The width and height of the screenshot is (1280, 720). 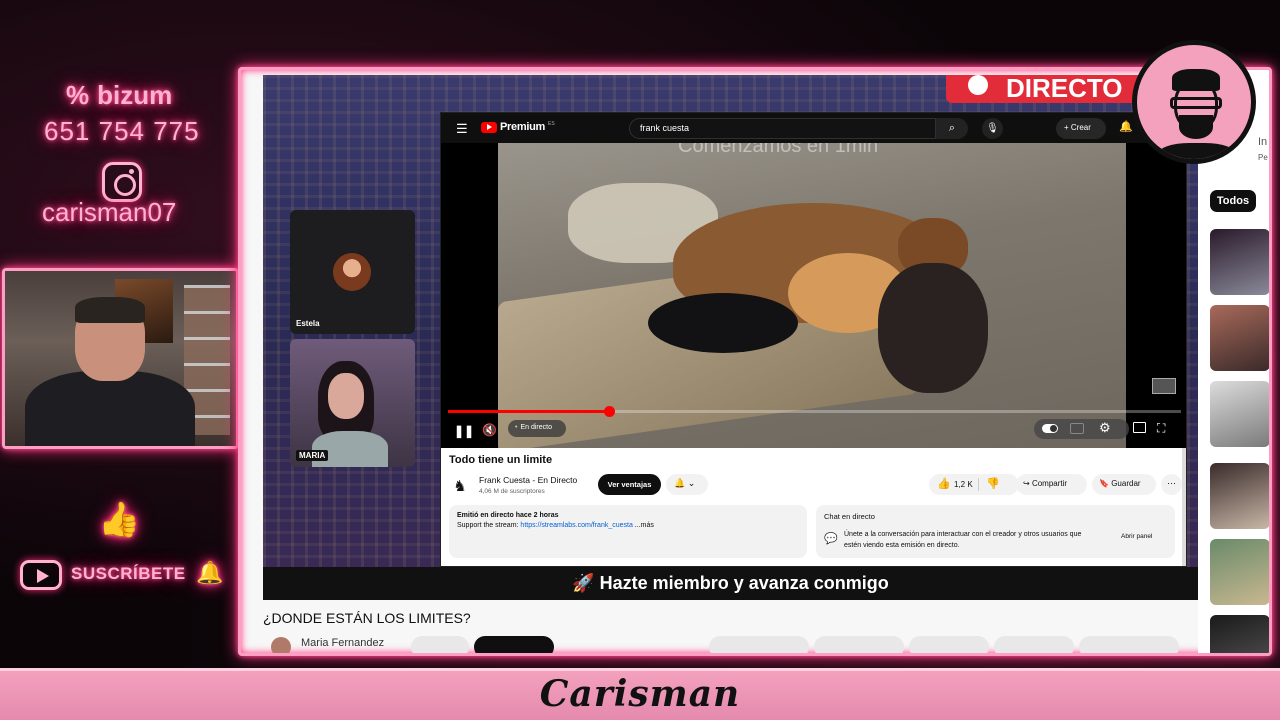 What do you see at coordinates (1046, 89) in the screenshot?
I see `directo-badge: DIRECTO` at bounding box center [1046, 89].